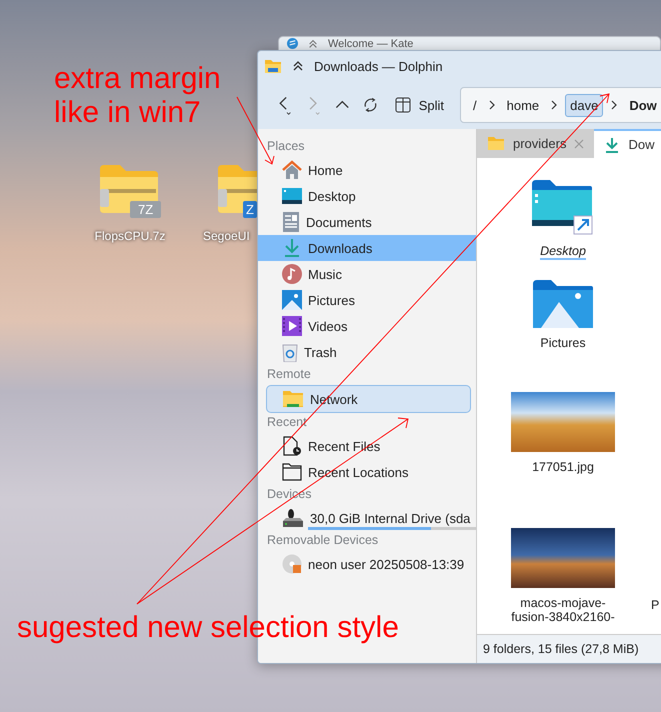  Describe the element at coordinates (367, 326) in the screenshot. I see `places-item: Videos` at that location.